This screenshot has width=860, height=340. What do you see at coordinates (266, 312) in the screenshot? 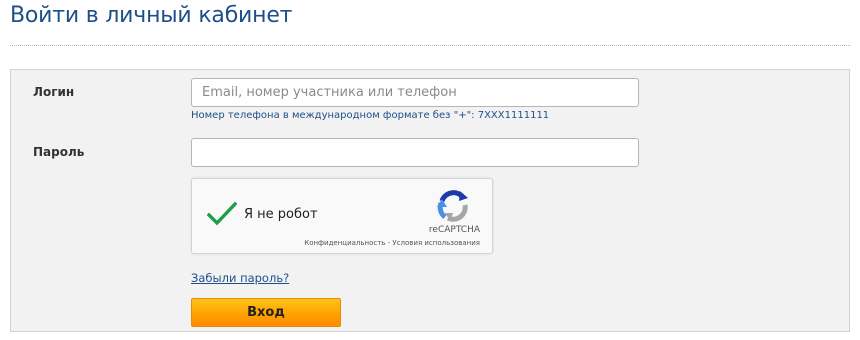
I see `login-submit-button: Вход` at bounding box center [266, 312].